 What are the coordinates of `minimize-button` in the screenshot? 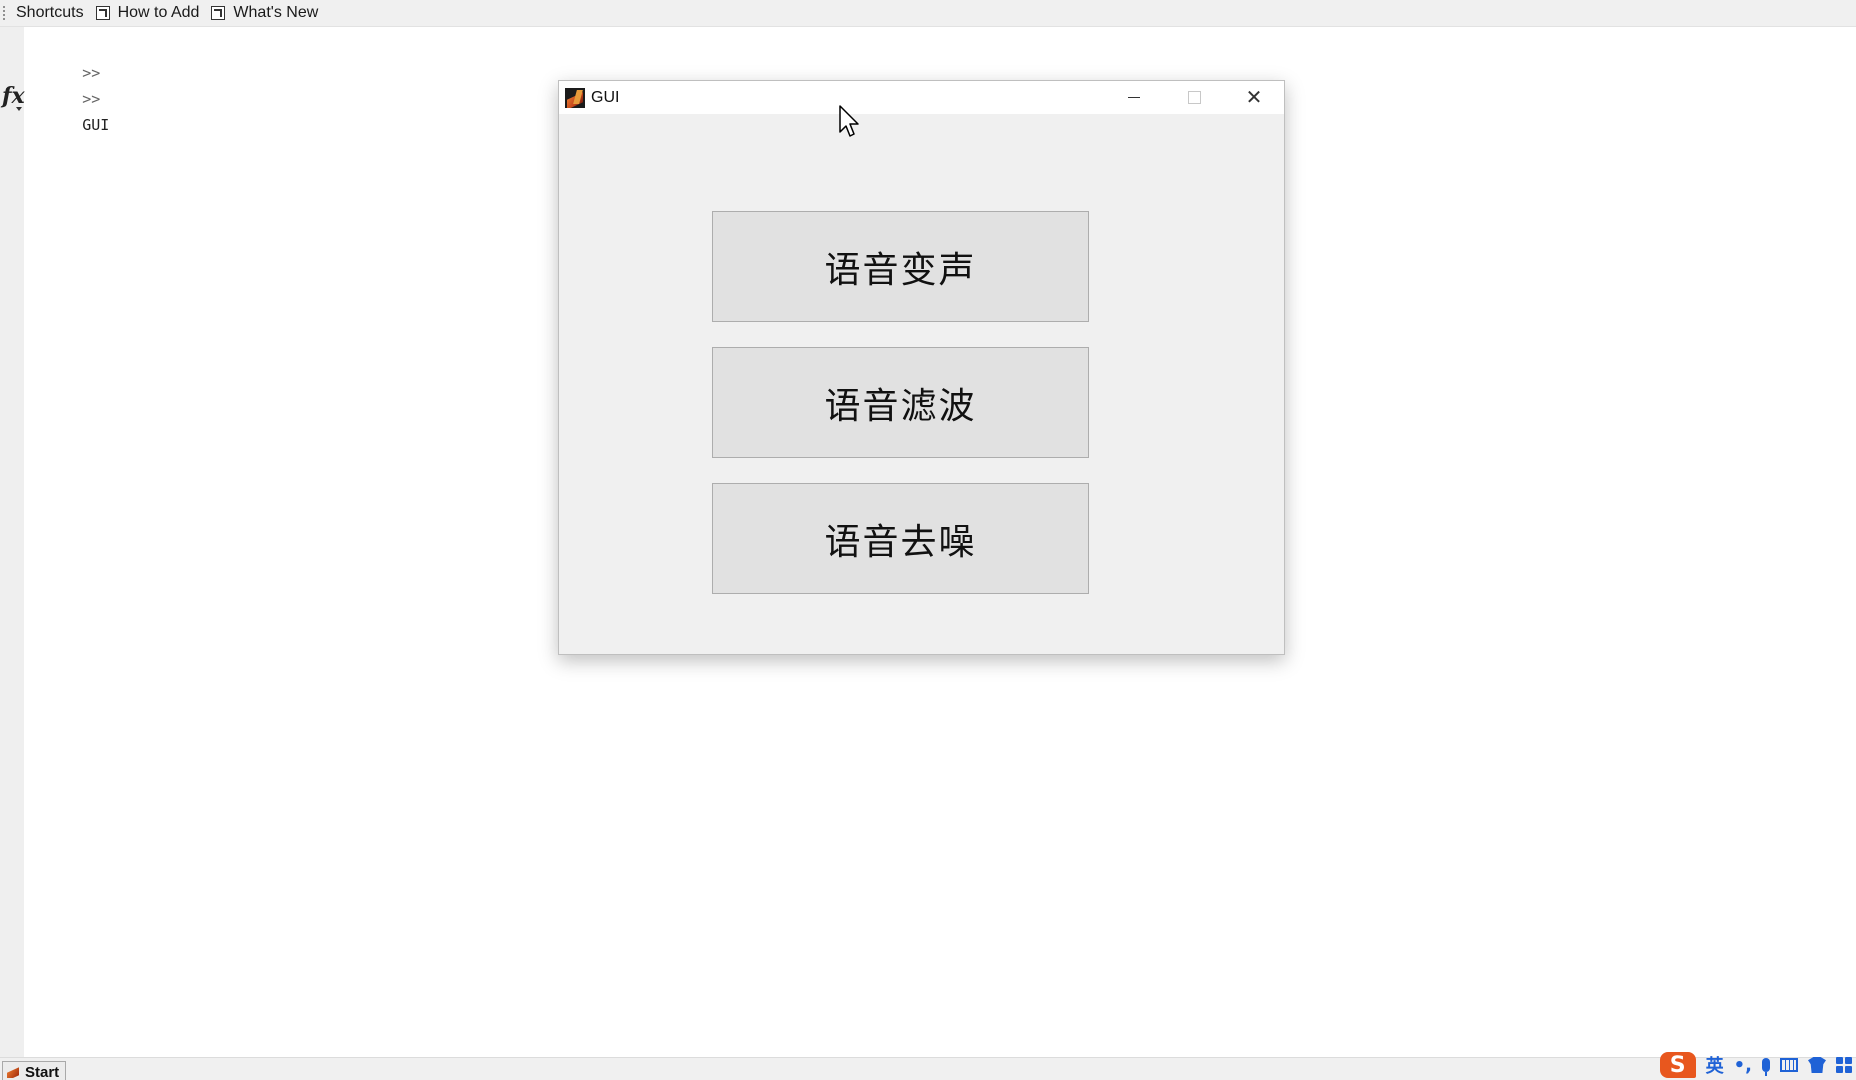 It's located at (1134, 97).